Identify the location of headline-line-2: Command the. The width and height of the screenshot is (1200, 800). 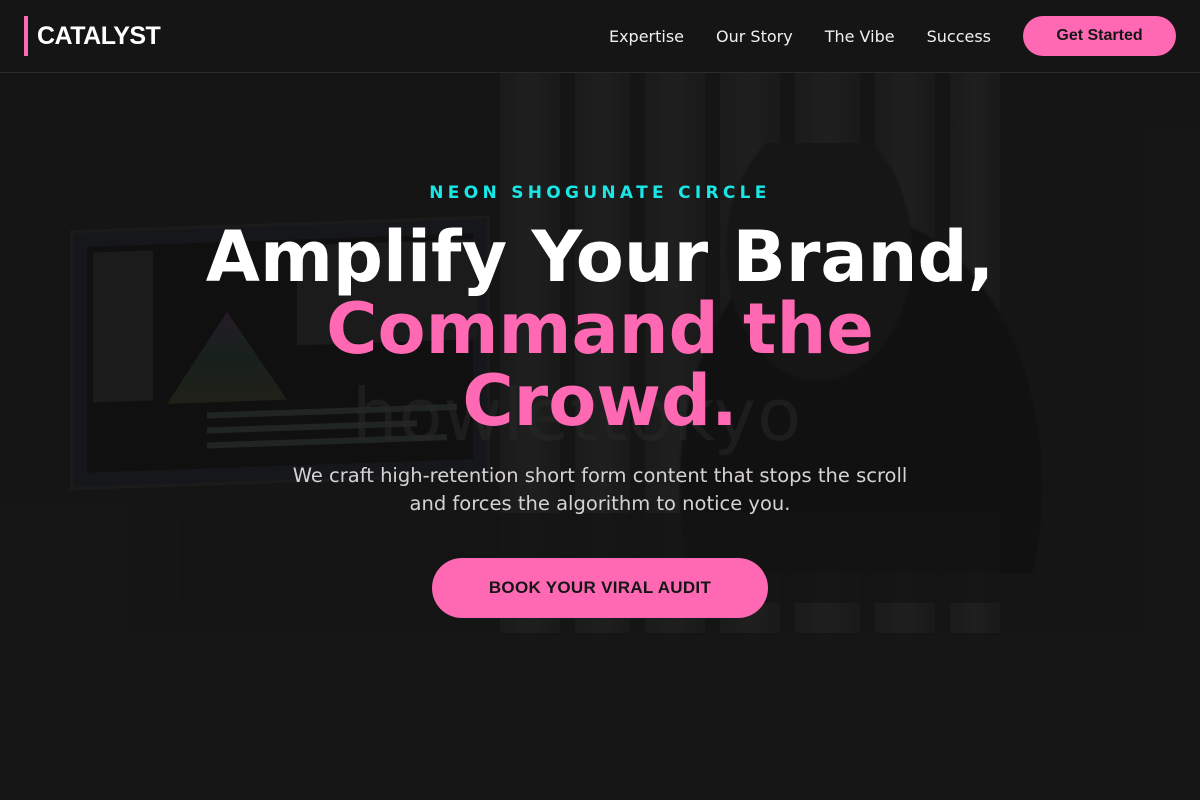
(600, 329).